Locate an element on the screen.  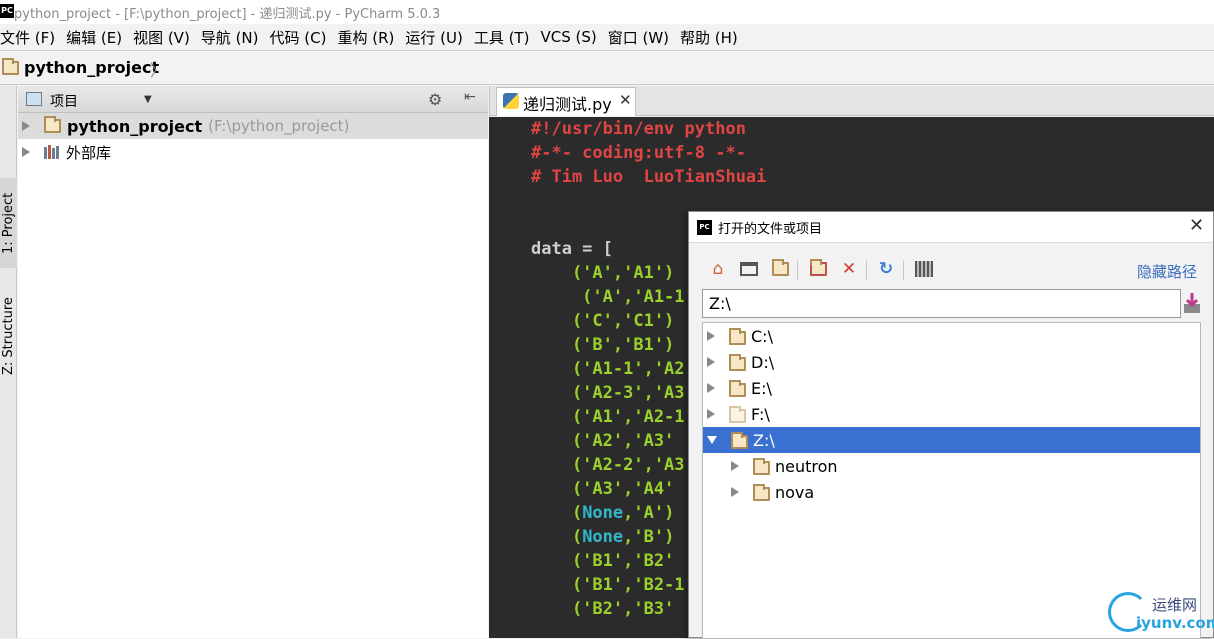
refresh-icon: ↻ is located at coordinates (886, 269).